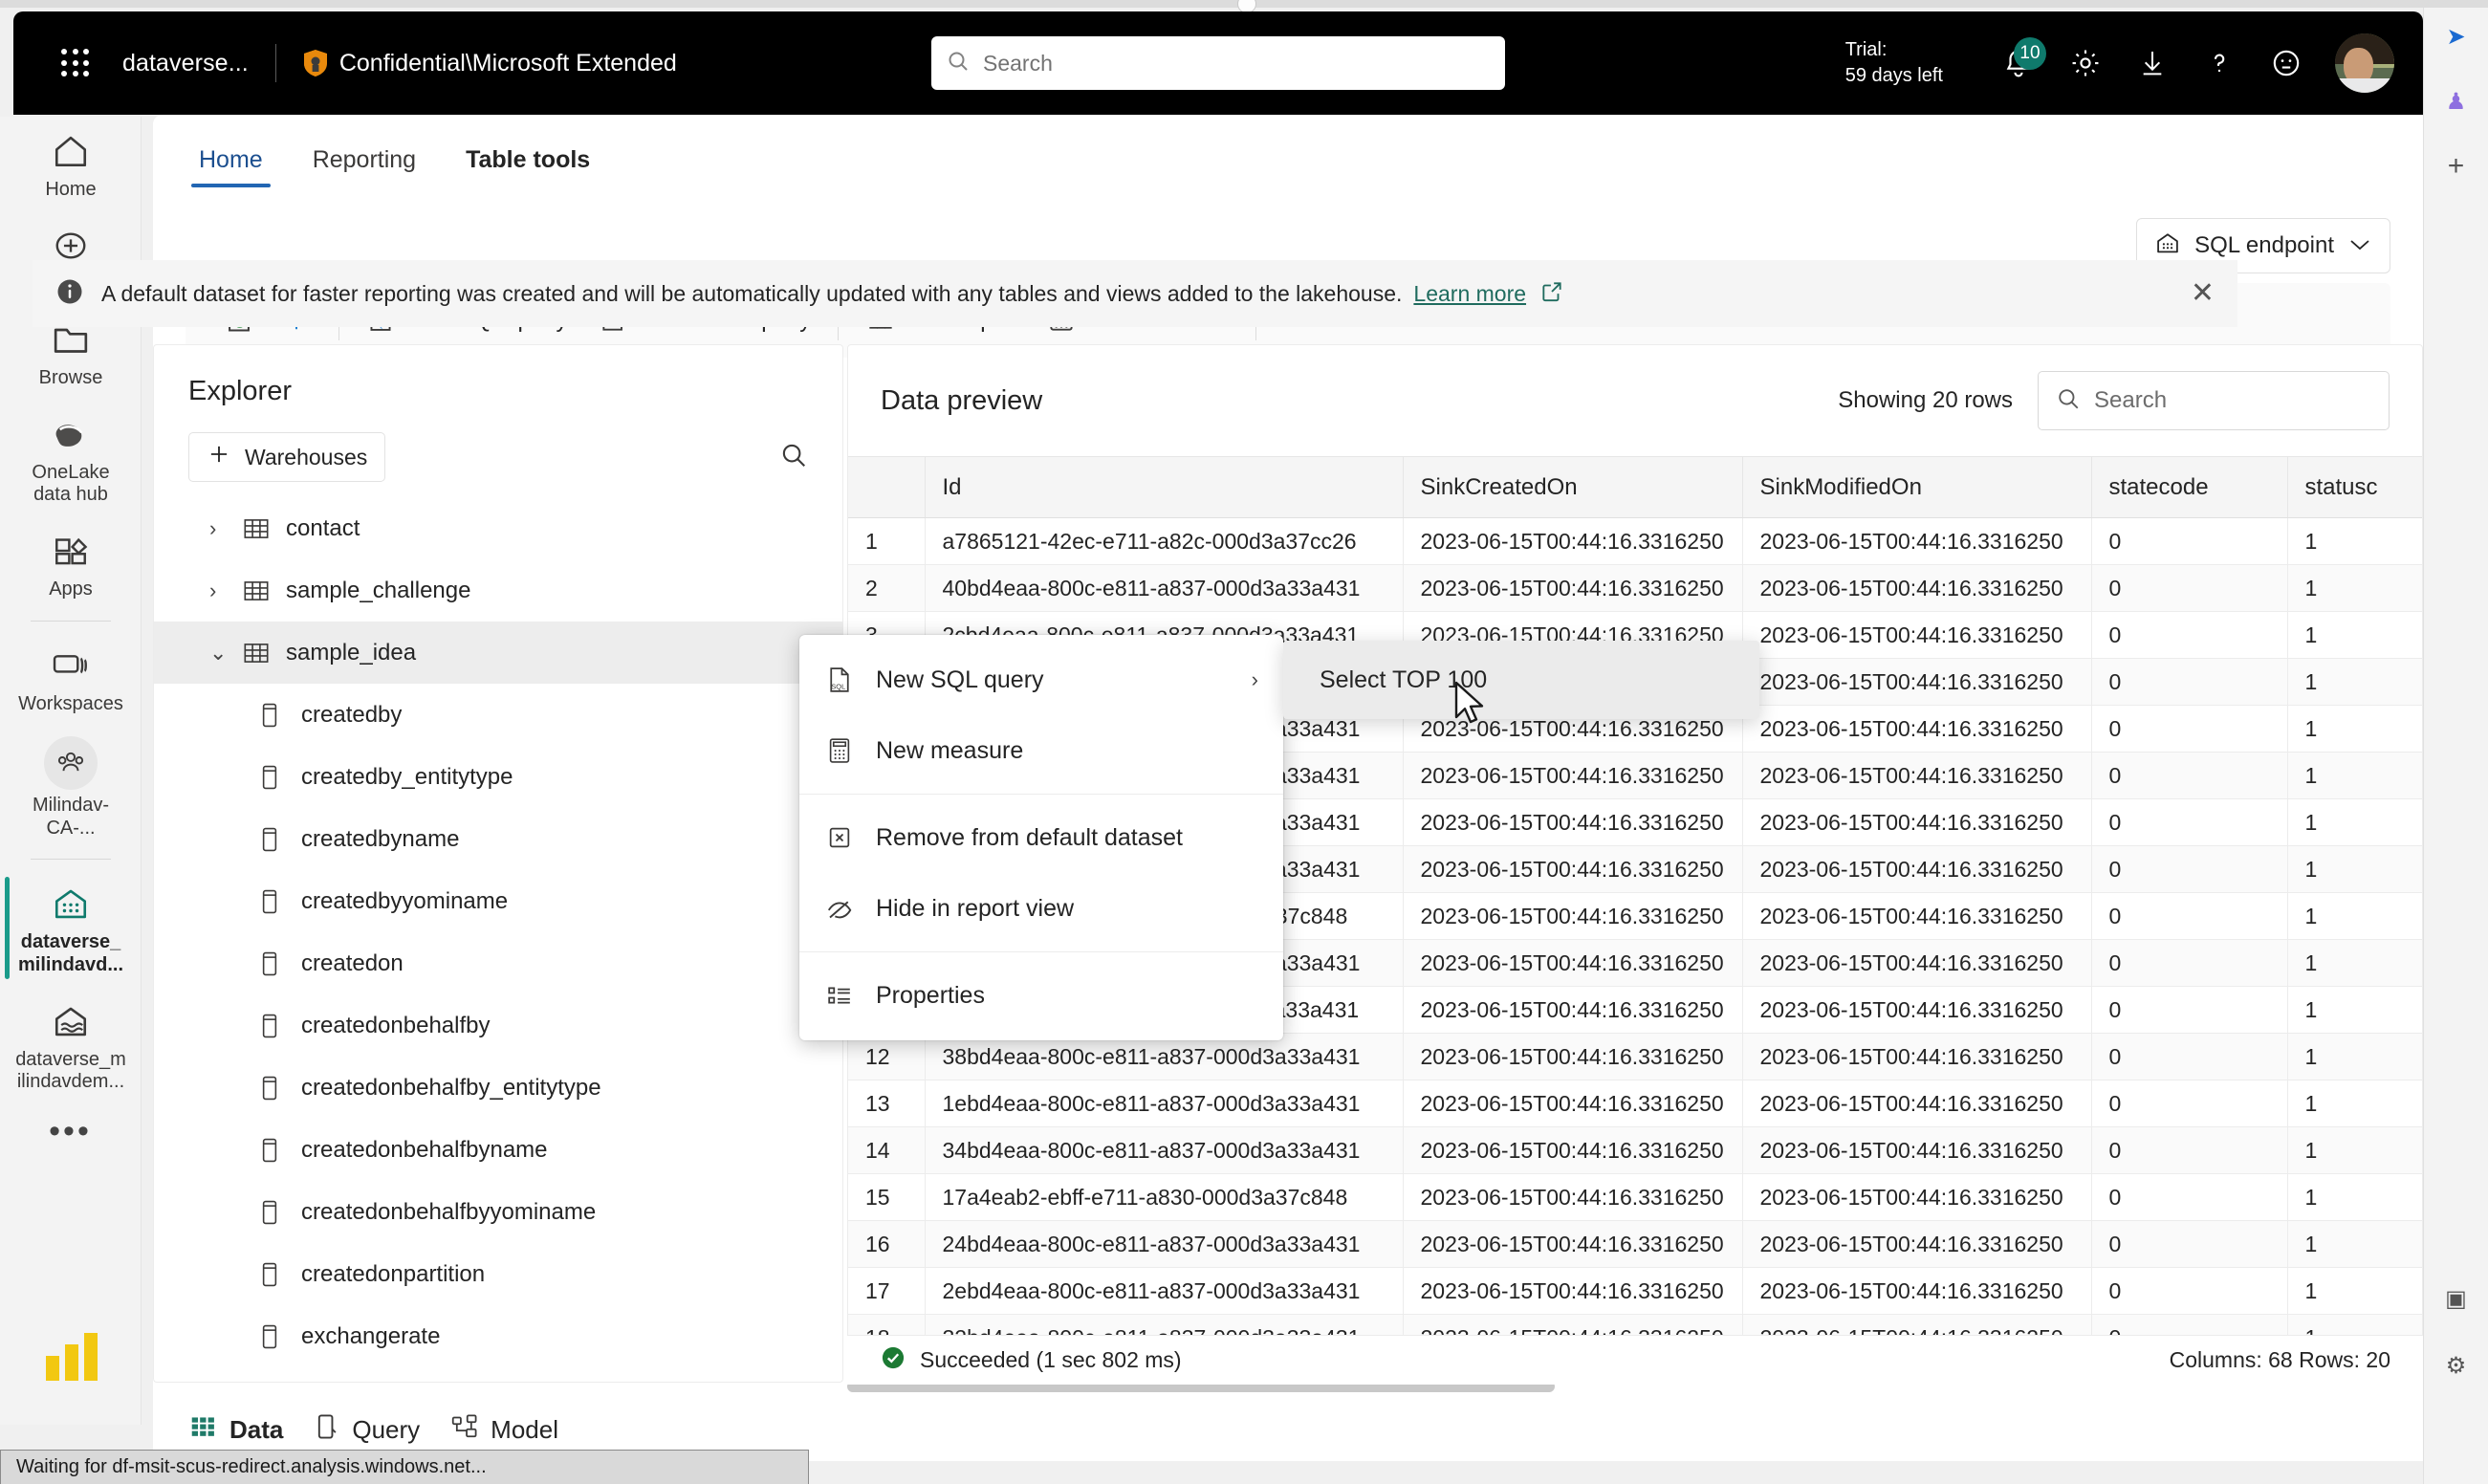  What do you see at coordinates (1164, 541) in the screenshot?
I see `table-cell: a7865121-42ec-e711-a82c-000d3a37cc26` at bounding box center [1164, 541].